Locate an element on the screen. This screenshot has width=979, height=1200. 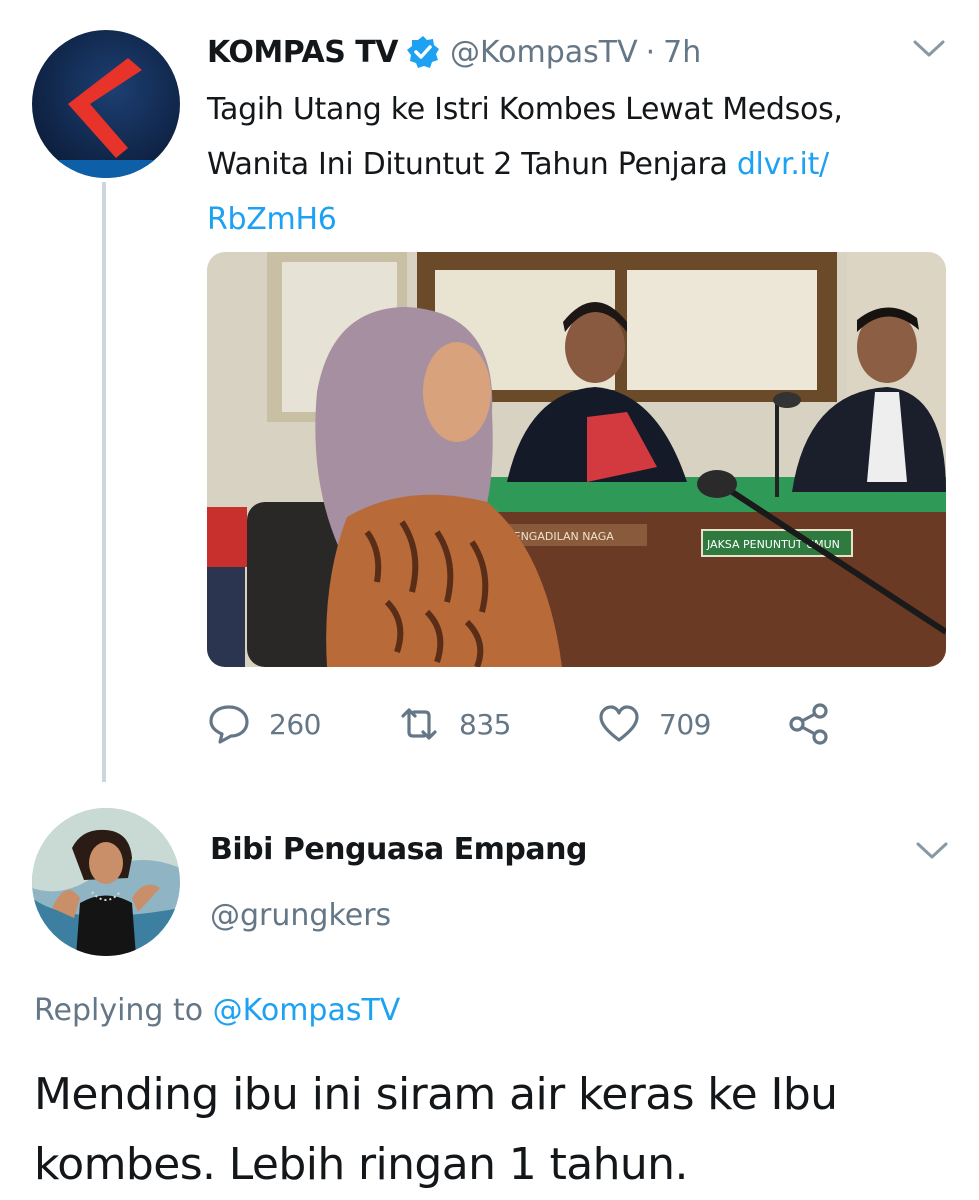
share-icon is located at coordinates (808, 724).